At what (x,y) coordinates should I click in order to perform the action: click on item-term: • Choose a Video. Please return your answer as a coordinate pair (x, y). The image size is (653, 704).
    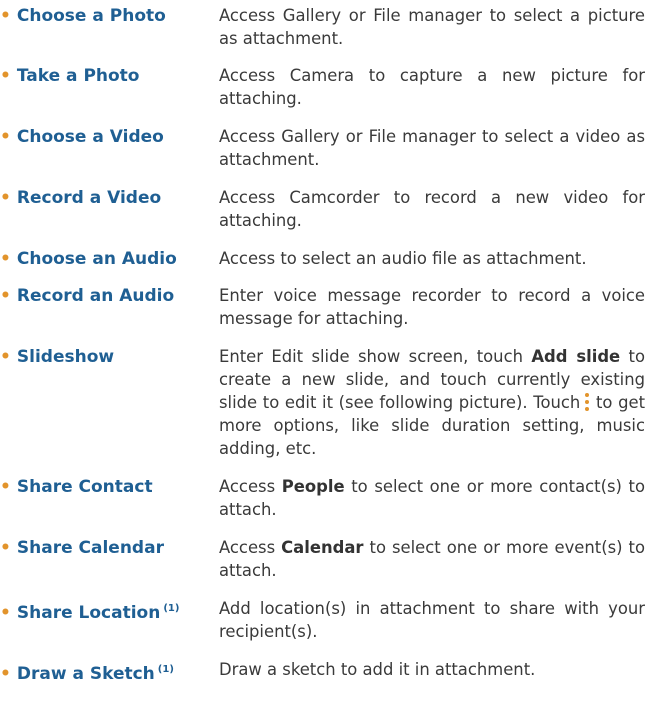
    Looking at the image, I should click on (82, 137).